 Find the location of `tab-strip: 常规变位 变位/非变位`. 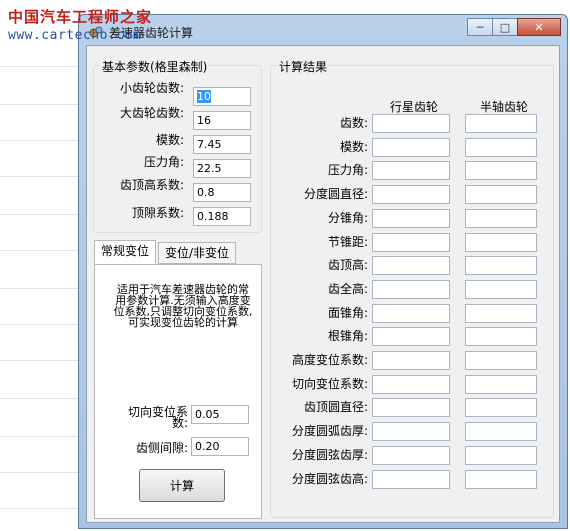

tab-strip: 常规变位 变位/非变位 is located at coordinates (180, 253).